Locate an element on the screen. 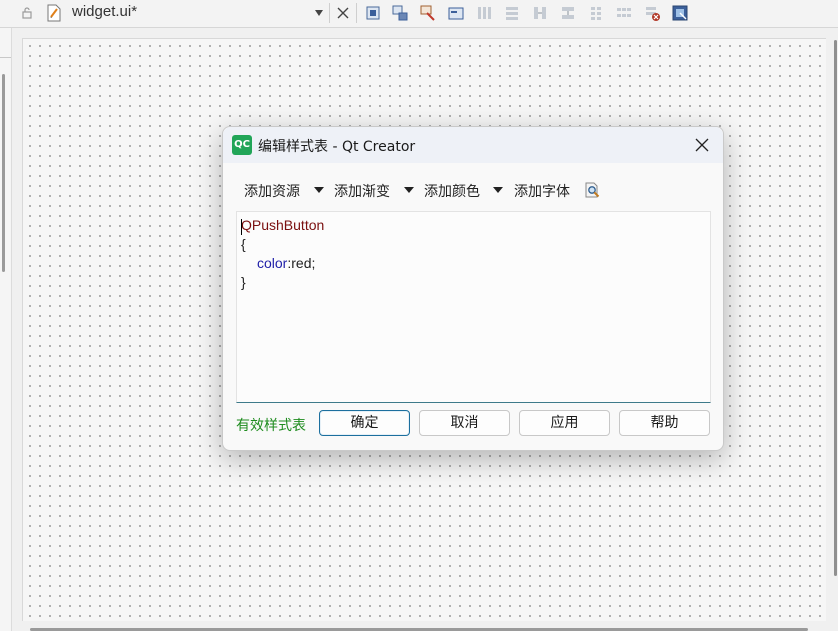 Image resolution: width=838 pixels, height=631 pixels. css-property-value: :red; is located at coordinates (301, 263).